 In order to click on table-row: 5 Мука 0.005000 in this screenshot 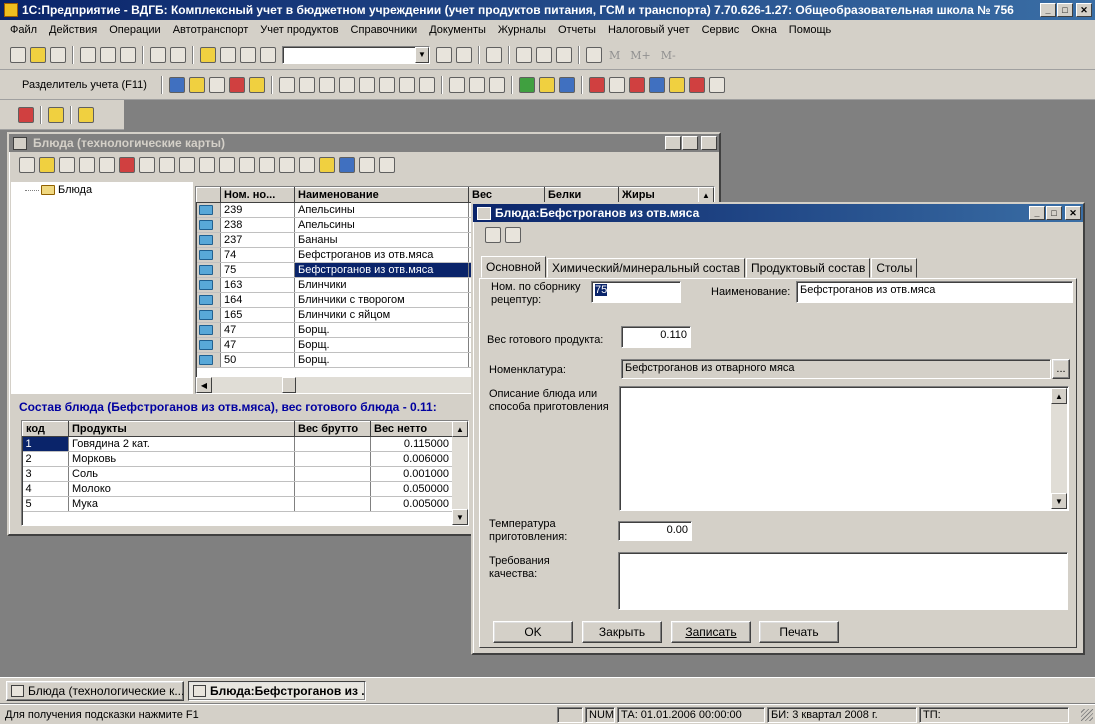, I will do `click(237, 504)`.